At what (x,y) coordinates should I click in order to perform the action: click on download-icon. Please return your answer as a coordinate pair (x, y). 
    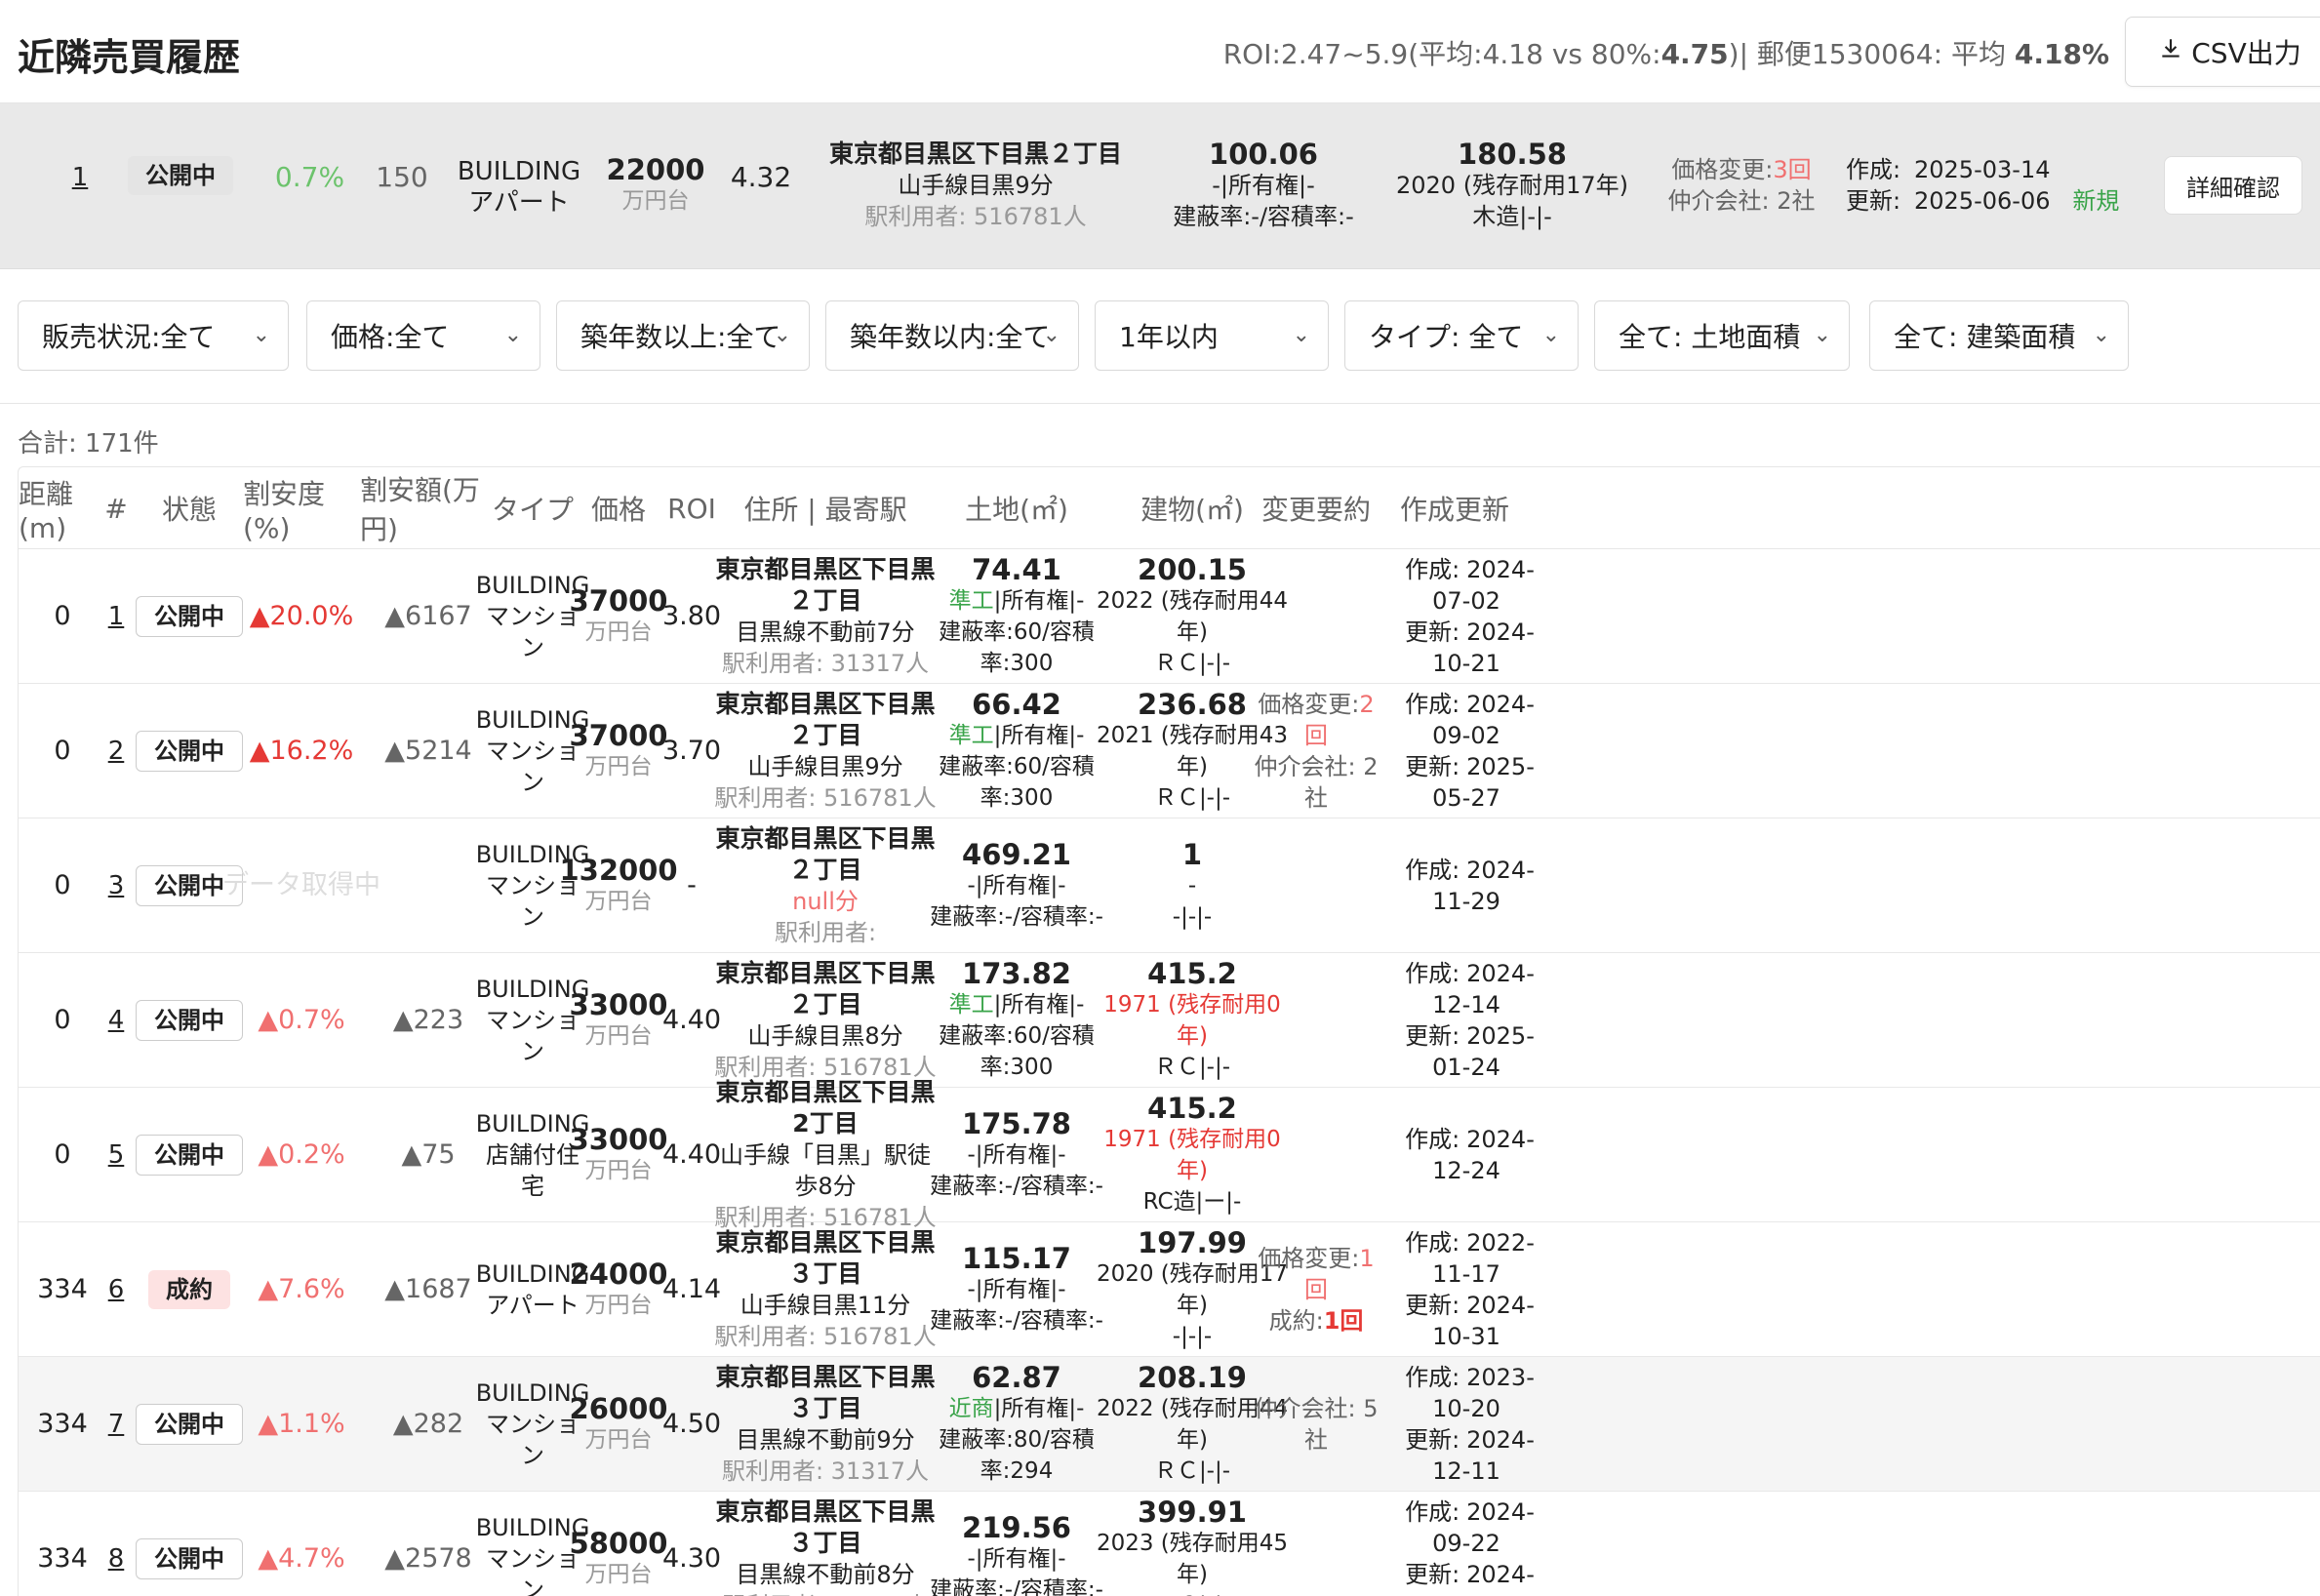
    Looking at the image, I should click on (2170, 52).